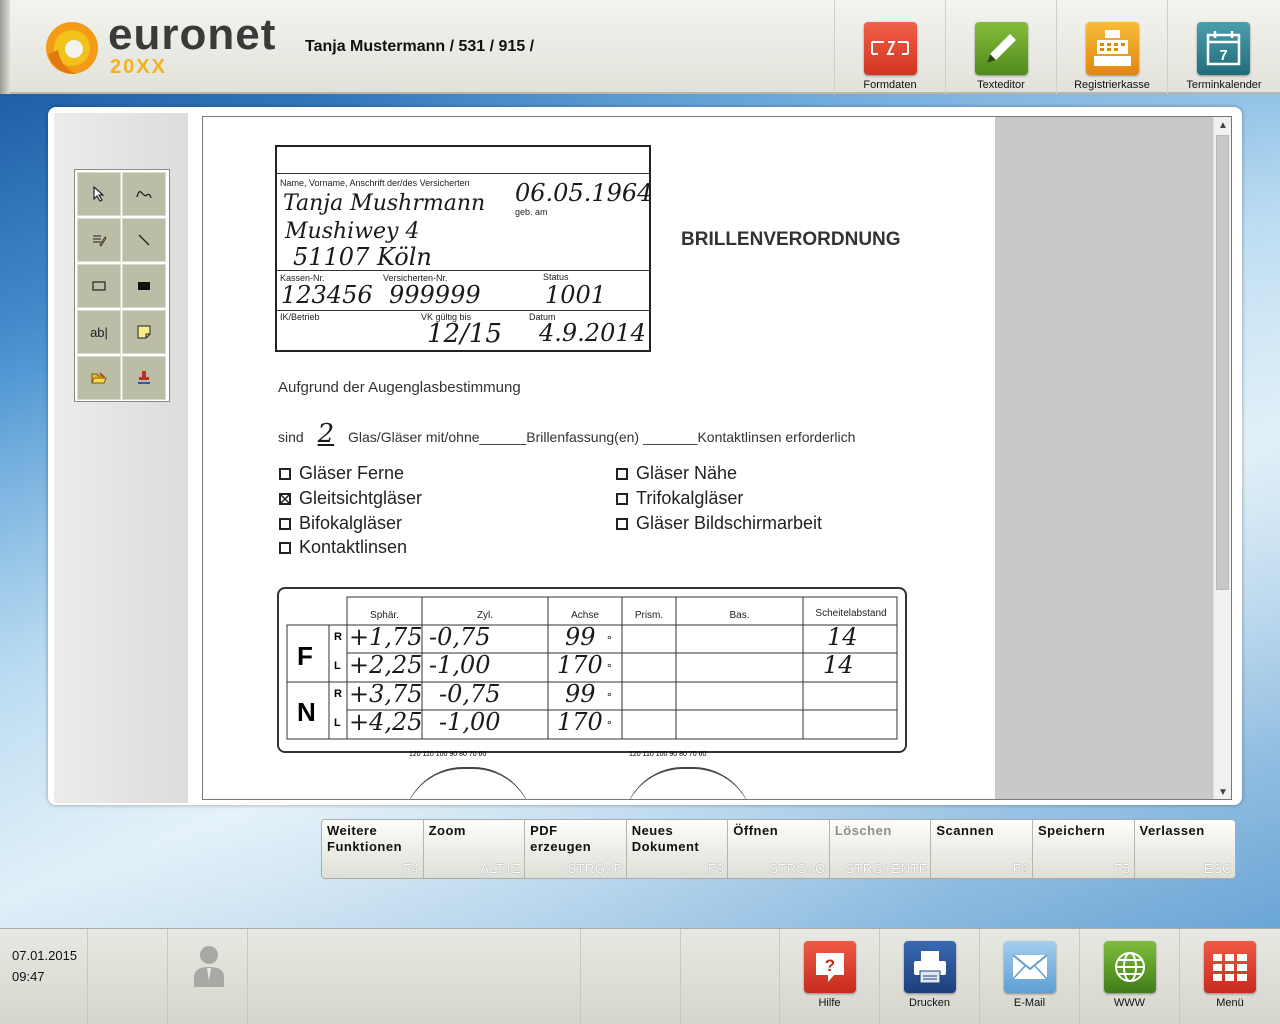 Image resolution: width=1280 pixels, height=1024 pixels. I want to click on hilfe-label: Hilfe, so click(829, 1003).